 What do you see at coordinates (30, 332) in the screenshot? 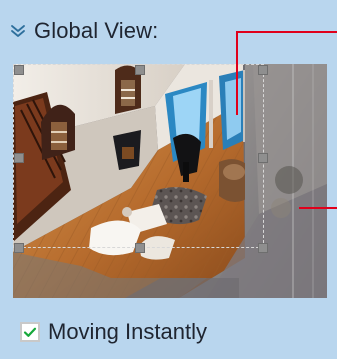
I see `moving-instantly-checkbox` at bounding box center [30, 332].